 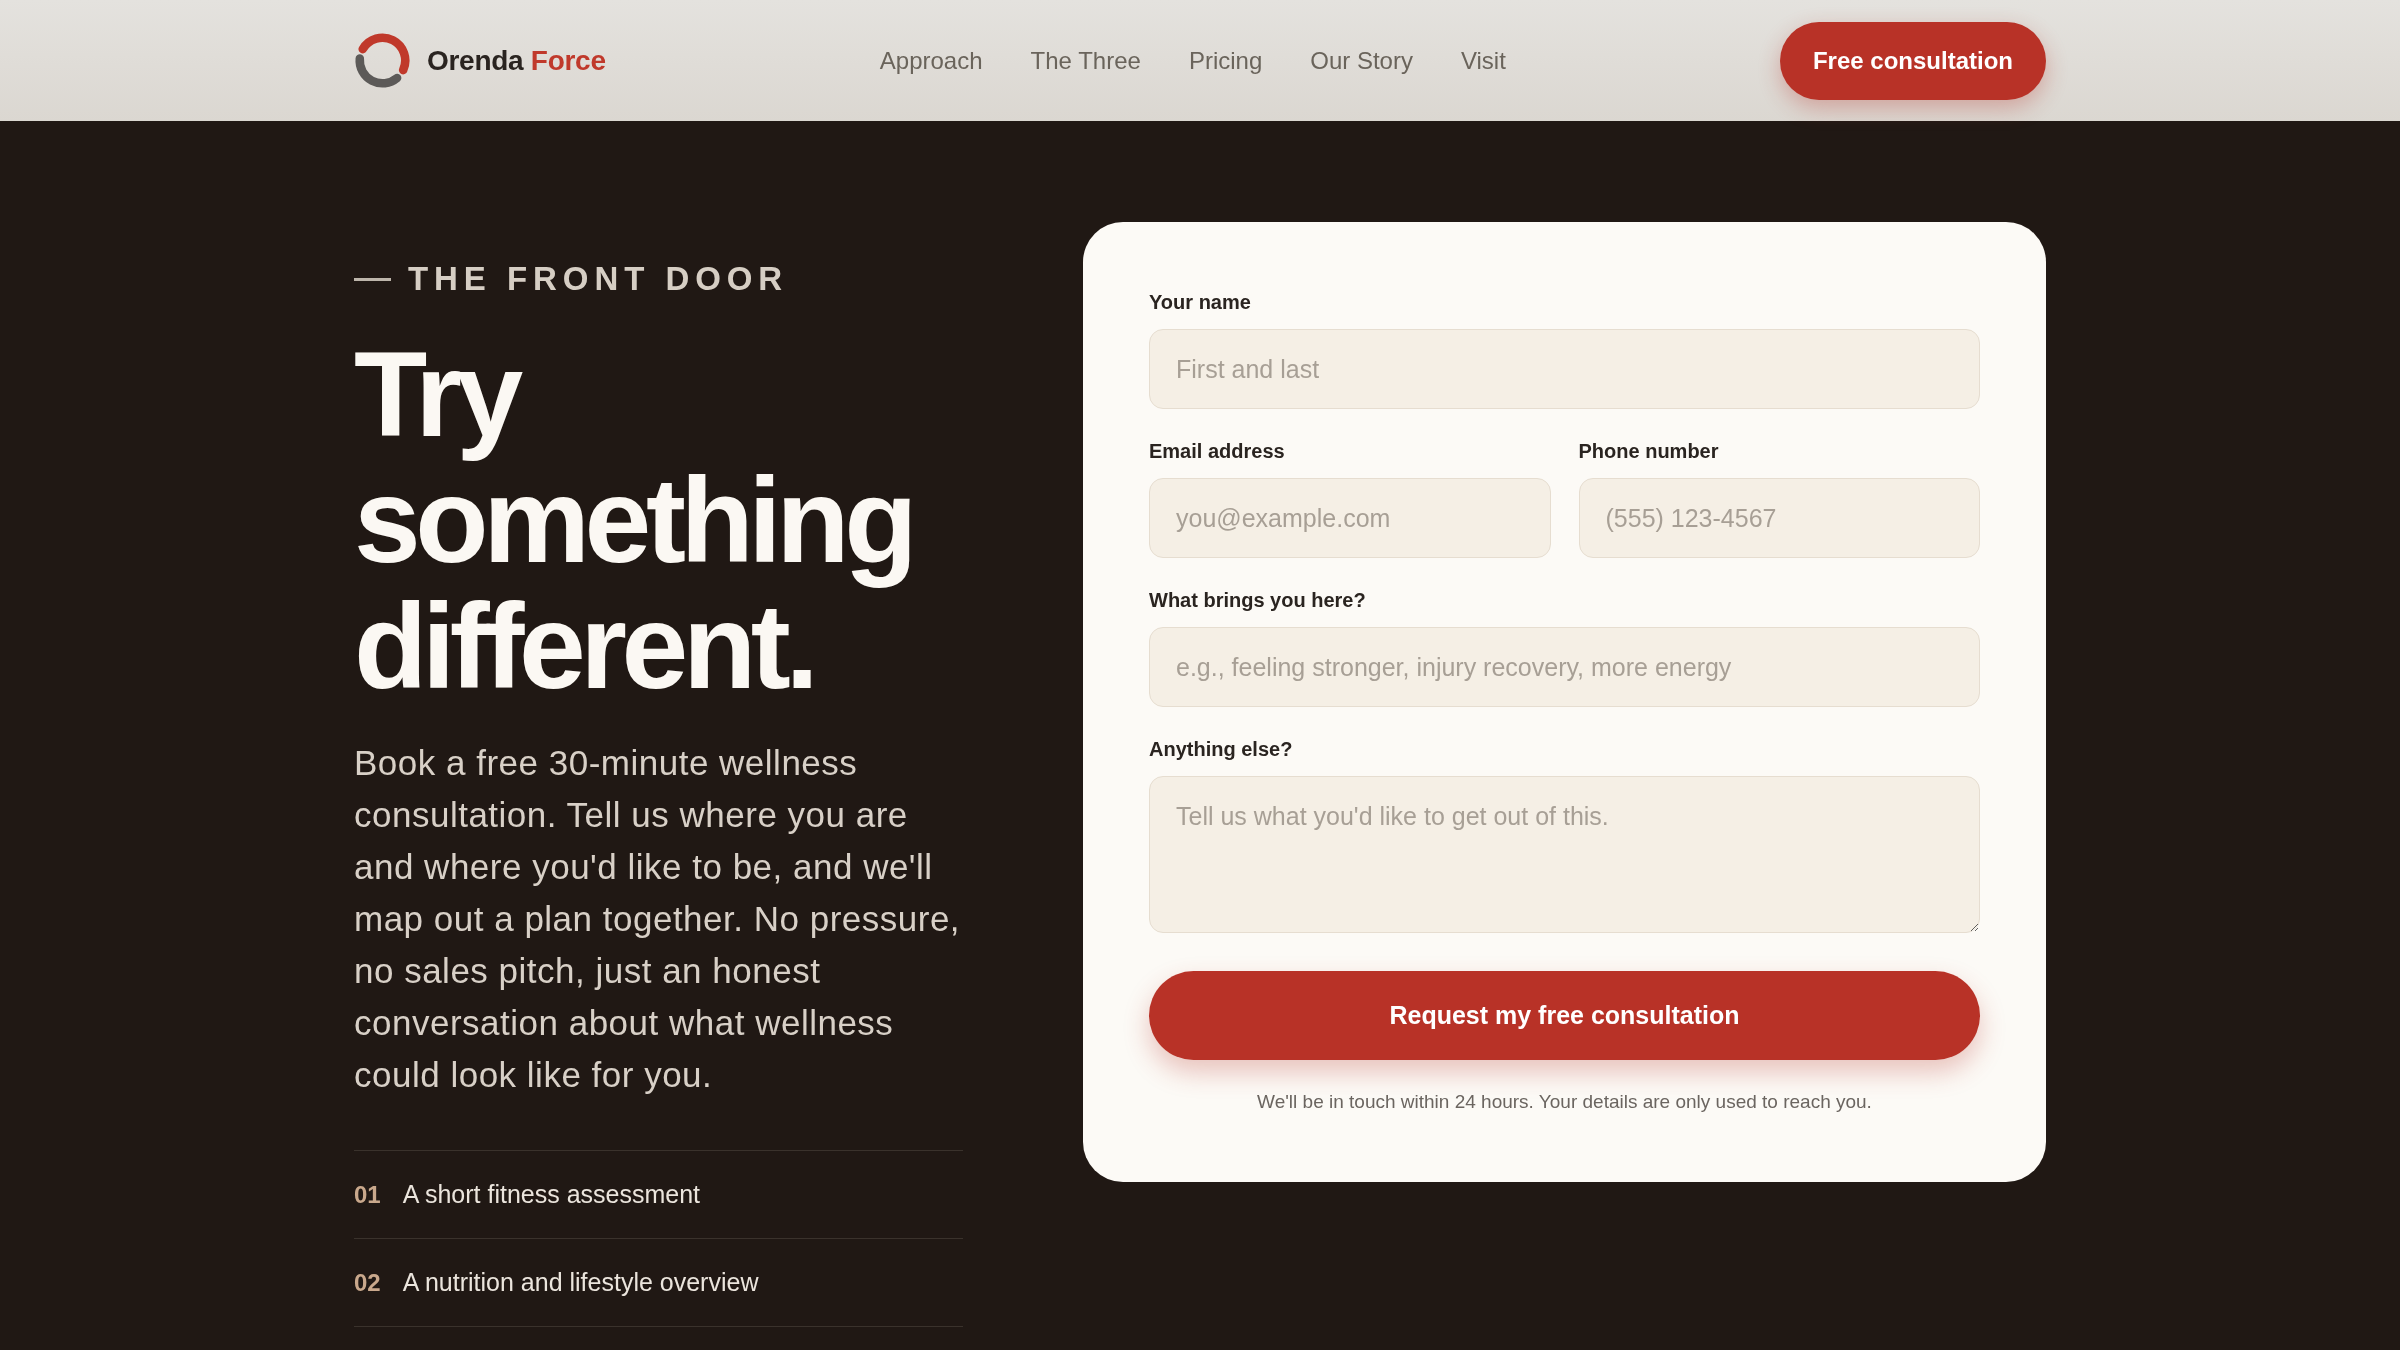 What do you see at coordinates (580, 1282) in the screenshot?
I see `step-text: A nutrition and lifestyle overview` at bounding box center [580, 1282].